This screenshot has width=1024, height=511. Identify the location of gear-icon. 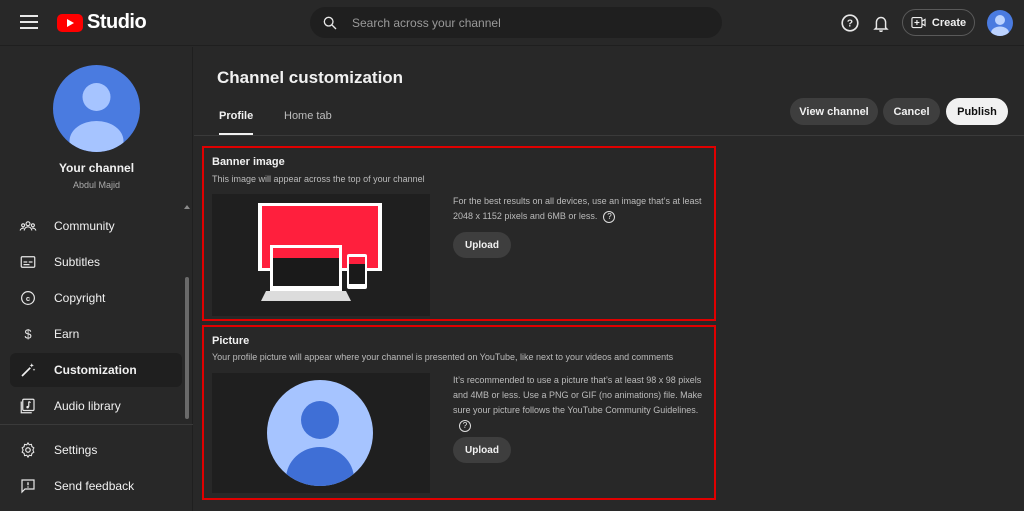
(28, 450).